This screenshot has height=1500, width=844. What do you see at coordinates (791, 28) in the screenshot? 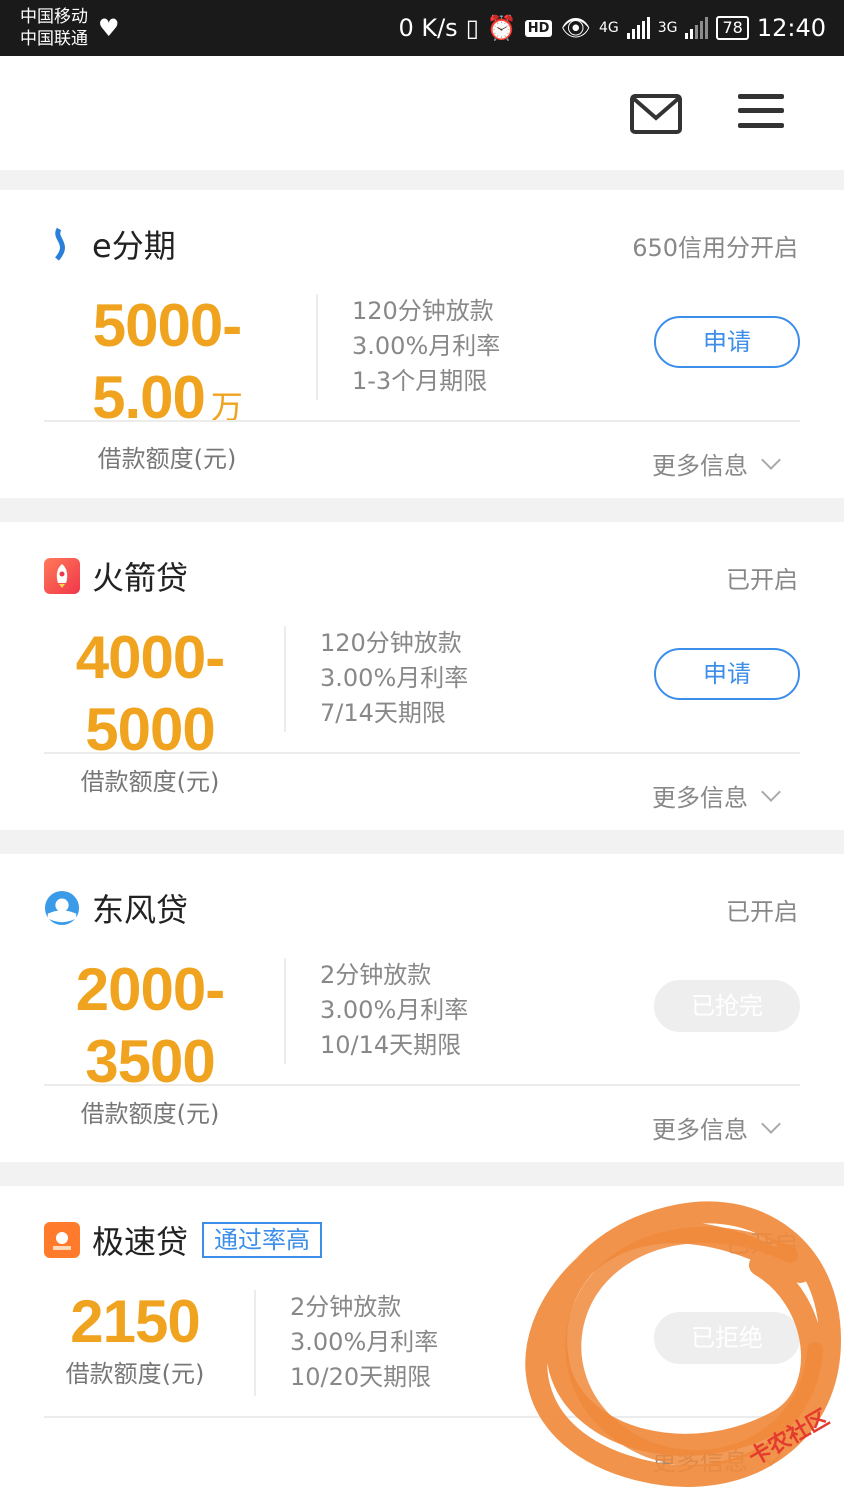
I see `clock: 12:40` at bounding box center [791, 28].